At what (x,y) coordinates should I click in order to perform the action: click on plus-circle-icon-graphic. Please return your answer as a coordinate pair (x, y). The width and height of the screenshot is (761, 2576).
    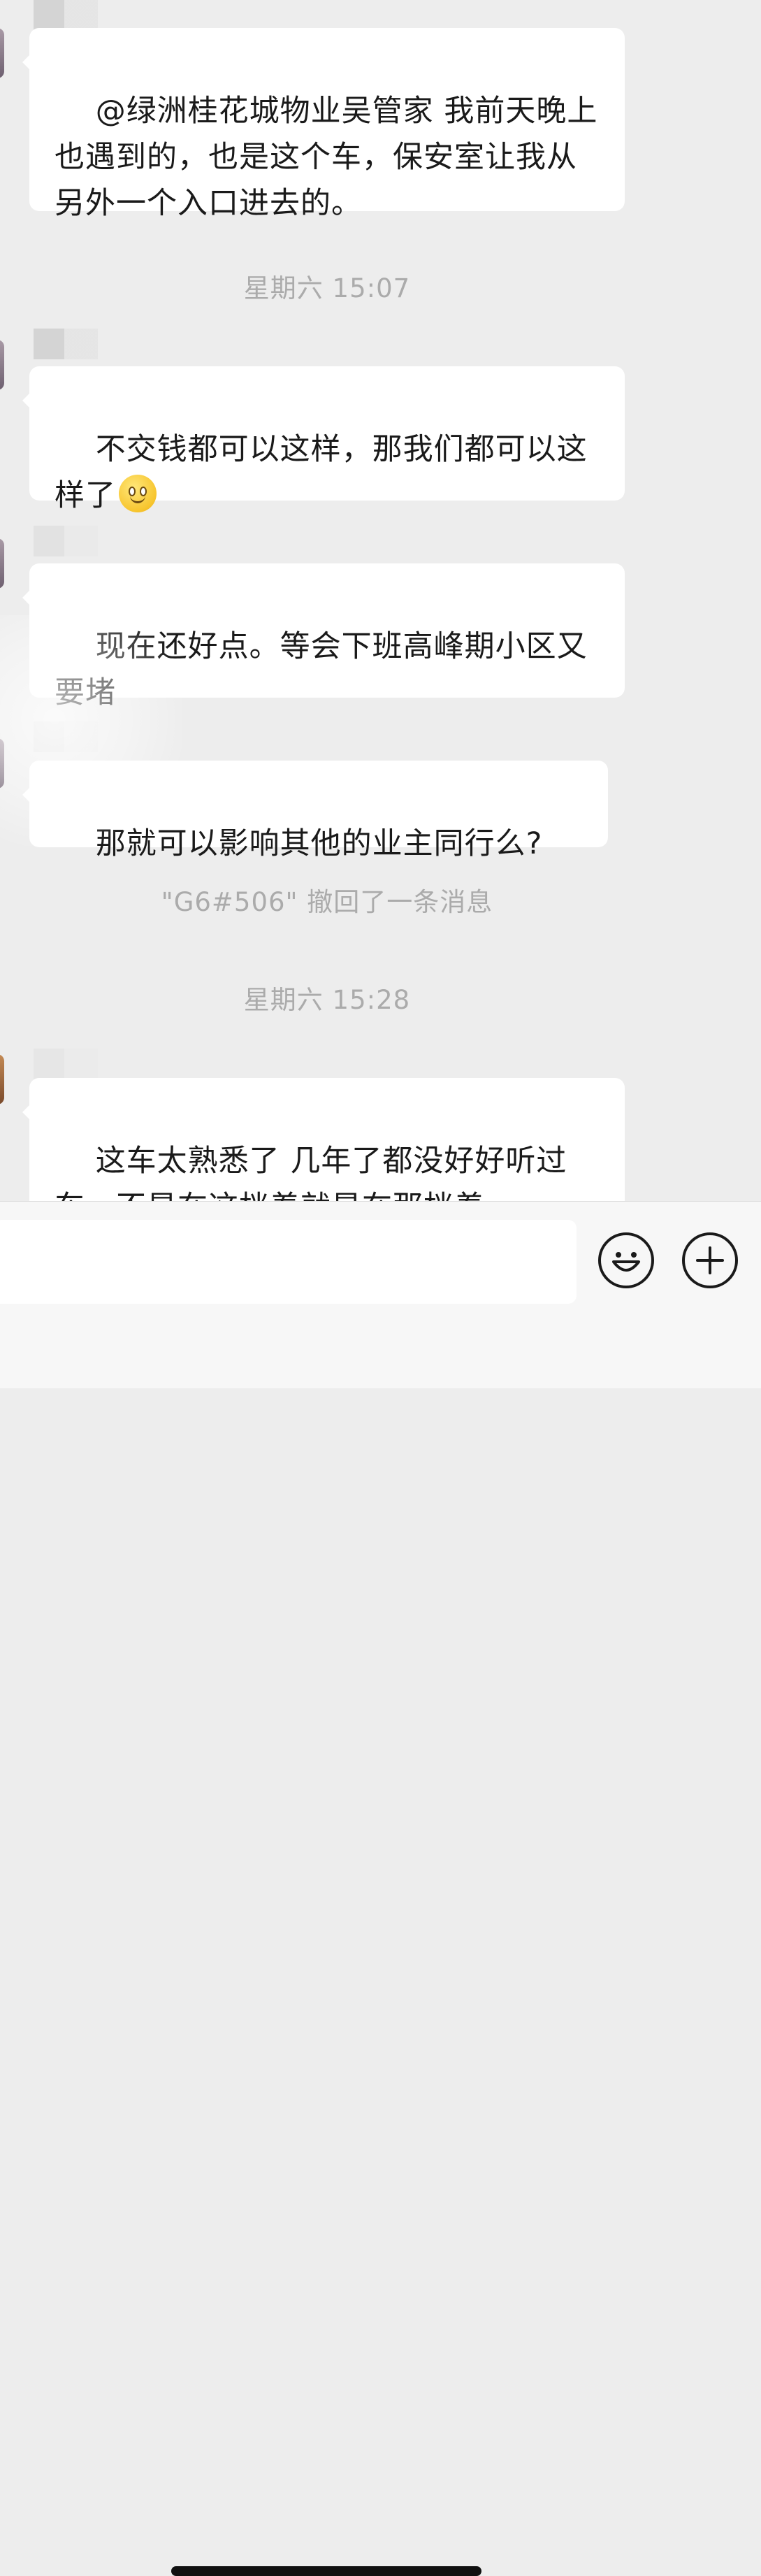
    Looking at the image, I should click on (710, 1260).